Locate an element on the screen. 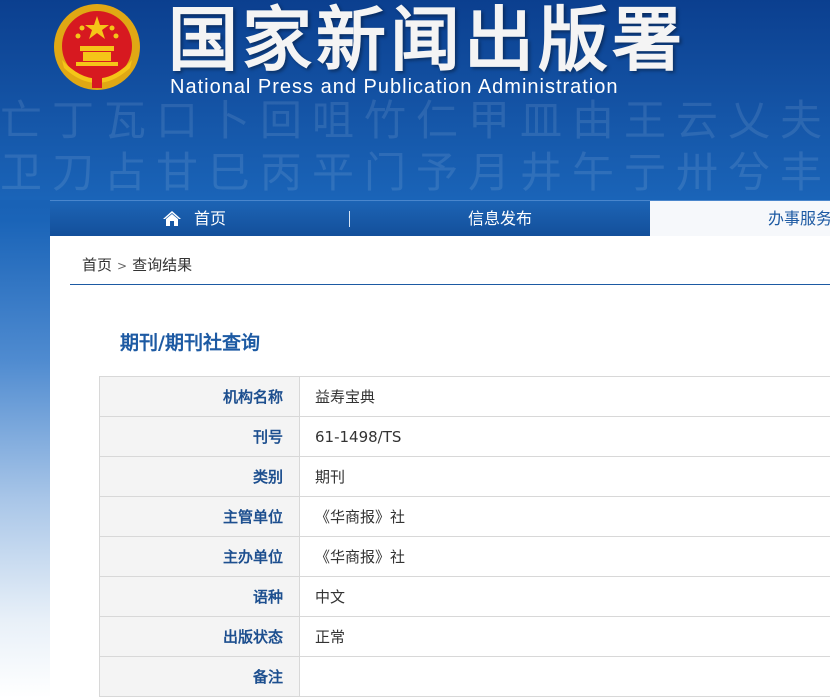 This screenshot has height=698, width=830. breadcrumb: 首页 > 查询结果 is located at coordinates (137, 264).